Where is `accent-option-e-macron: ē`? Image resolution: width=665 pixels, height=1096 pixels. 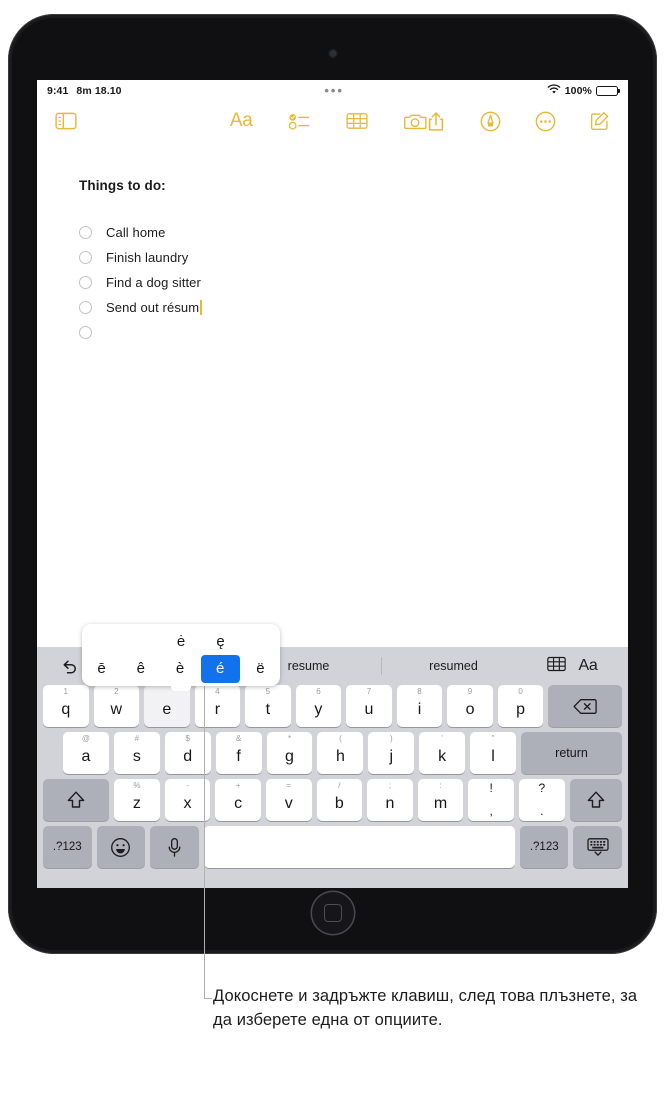
accent-option-e-macron: ē is located at coordinates (101, 668).